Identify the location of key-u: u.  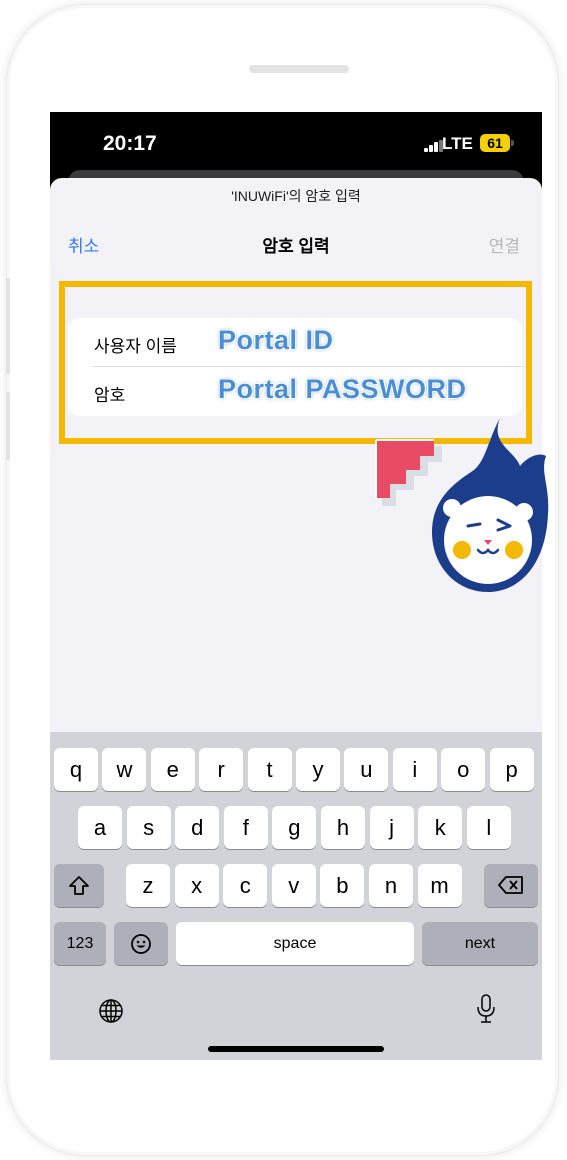
(366, 769).